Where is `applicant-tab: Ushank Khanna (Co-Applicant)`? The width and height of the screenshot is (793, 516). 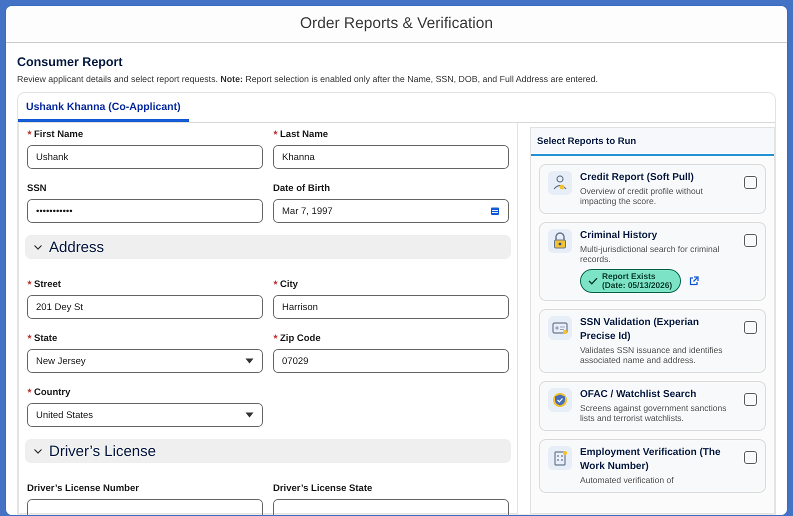
applicant-tab: Ushank Khanna (Co-Applicant) is located at coordinates (103, 107).